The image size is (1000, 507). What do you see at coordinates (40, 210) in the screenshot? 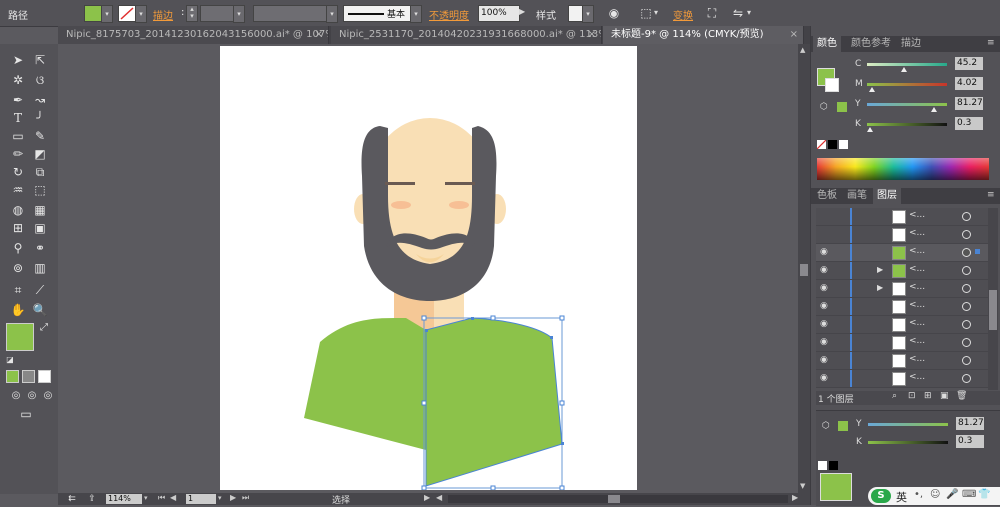
I see `perspective-grid-icon: ▦` at bounding box center [40, 210].